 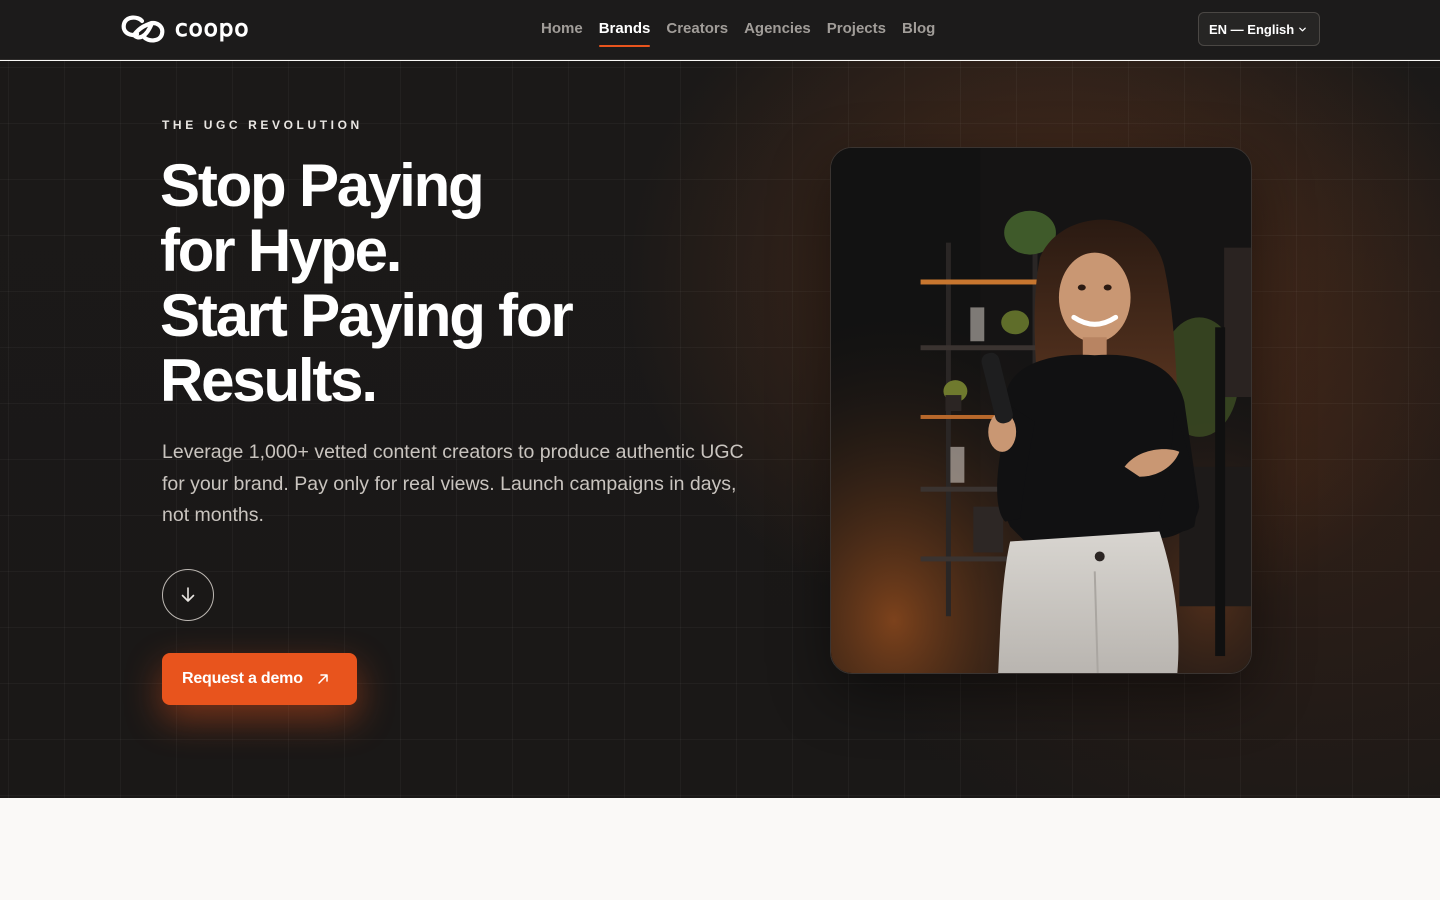 I want to click on nav-agencies: Agencies, so click(x=777, y=30).